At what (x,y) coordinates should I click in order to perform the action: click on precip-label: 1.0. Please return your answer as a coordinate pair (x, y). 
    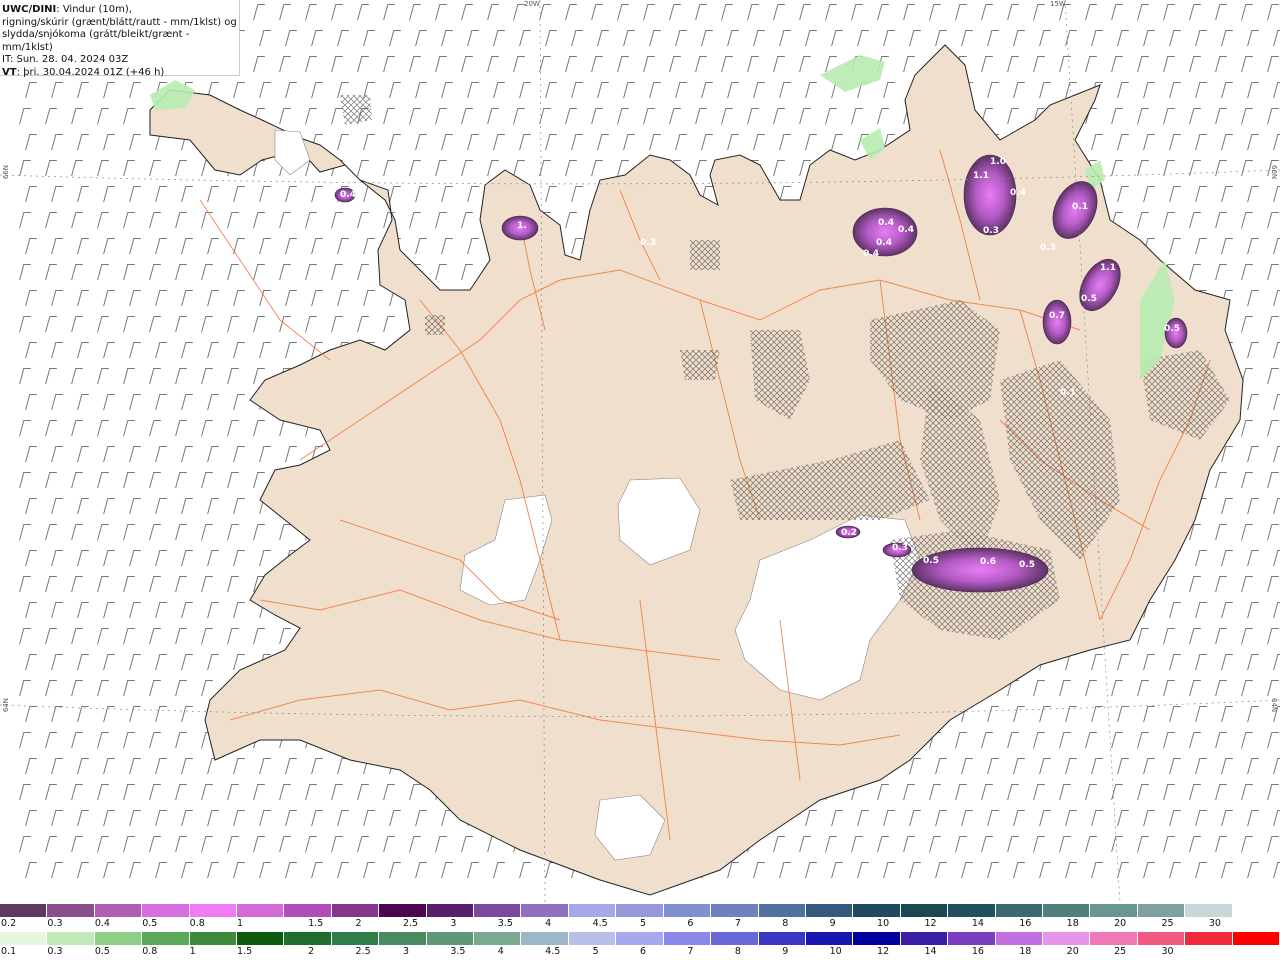
    Looking at the image, I should click on (998, 162).